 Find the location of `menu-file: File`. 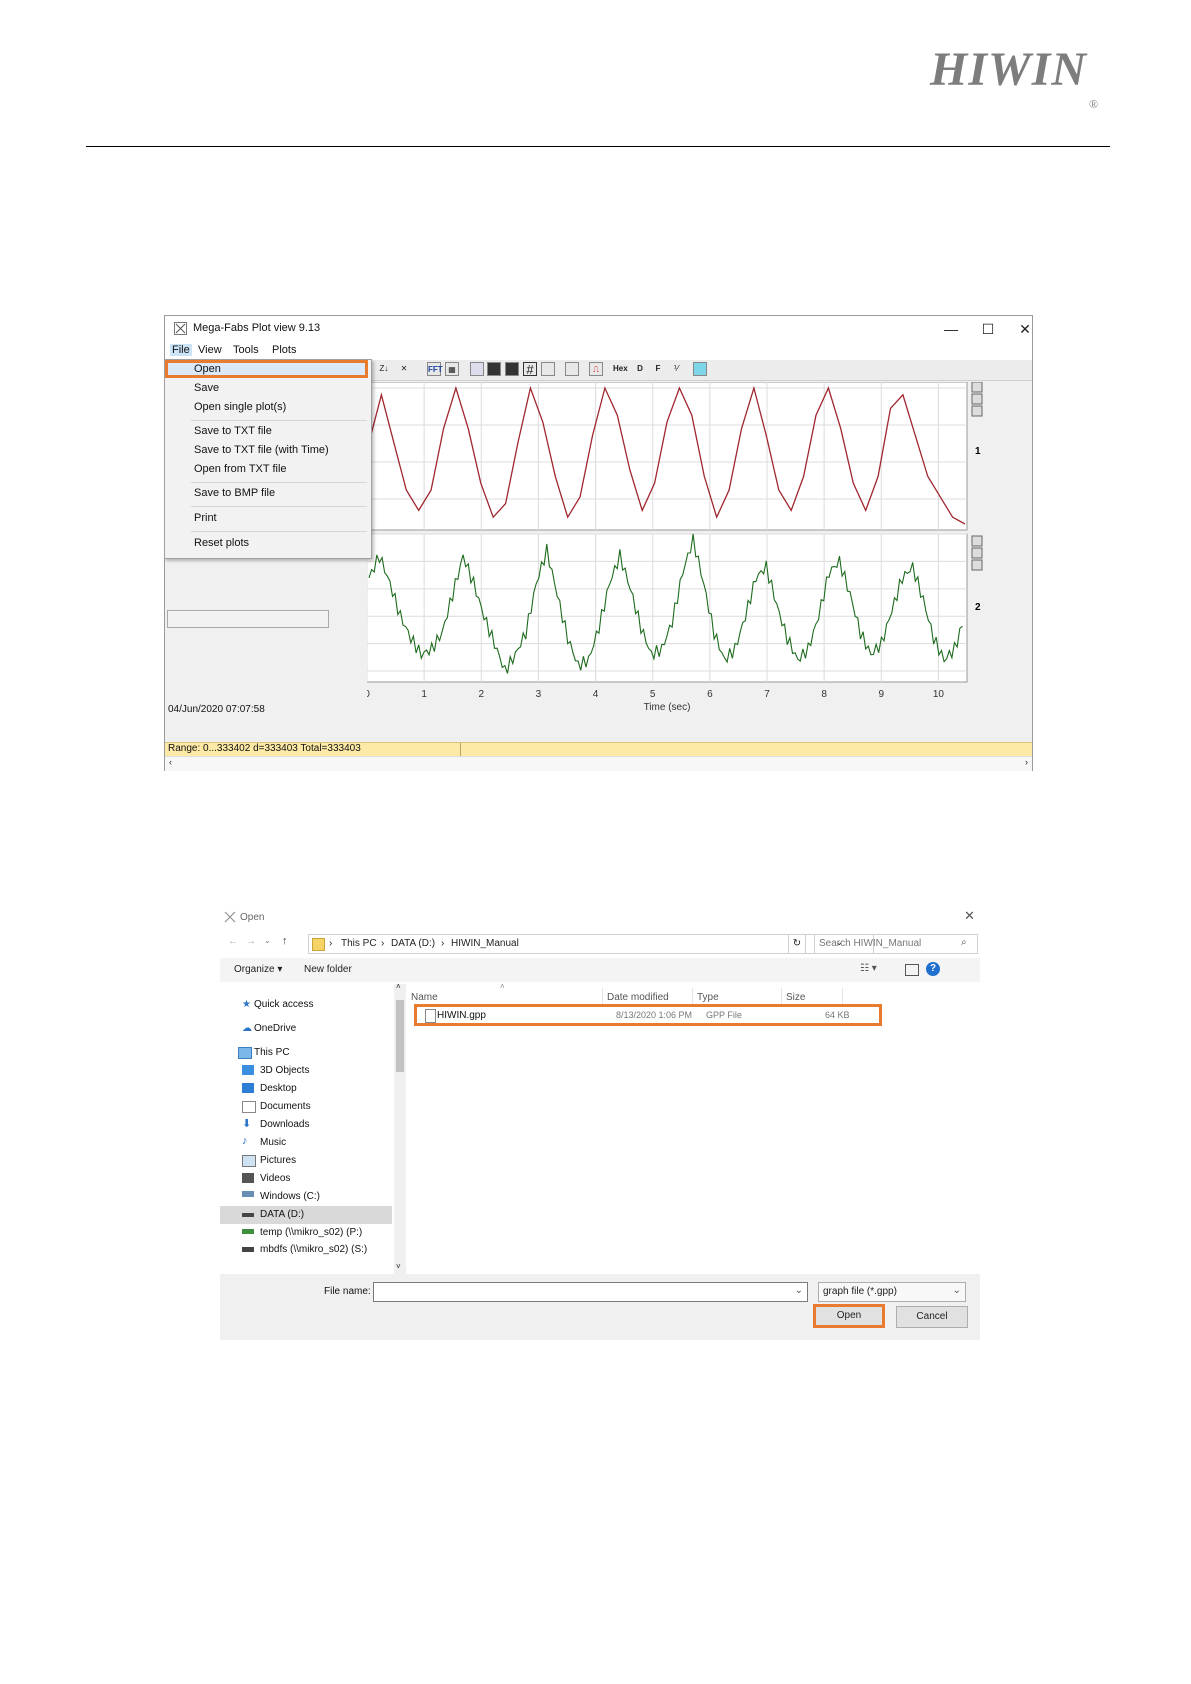

menu-file: File is located at coordinates (181, 350).